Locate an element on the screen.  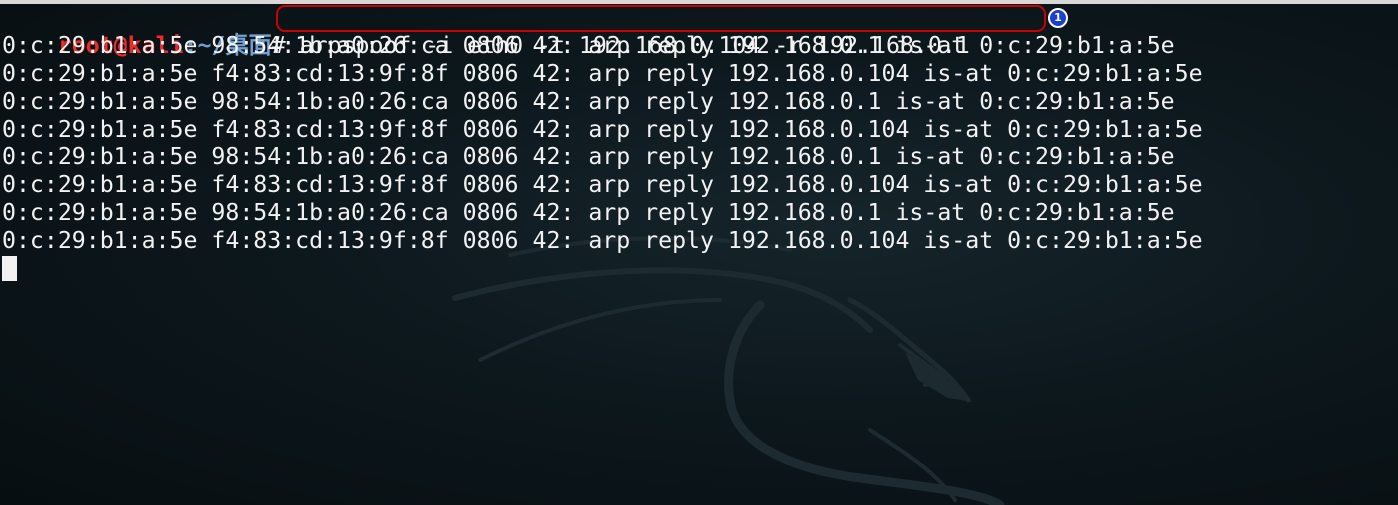
text-cursor is located at coordinates (9, 268).